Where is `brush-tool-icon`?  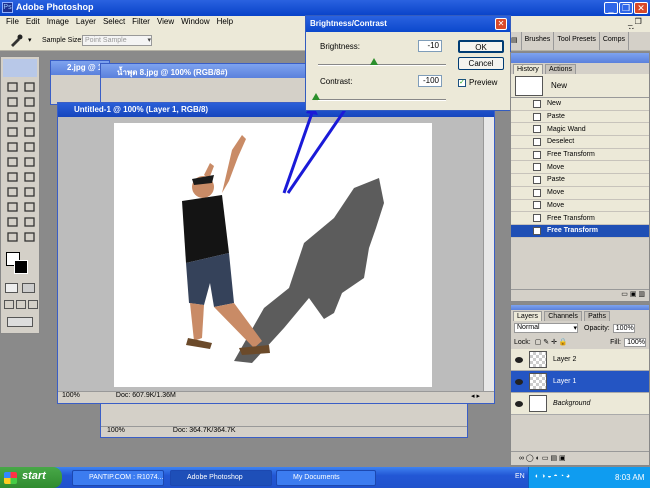 brush-tool-icon is located at coordinates (29, 132).